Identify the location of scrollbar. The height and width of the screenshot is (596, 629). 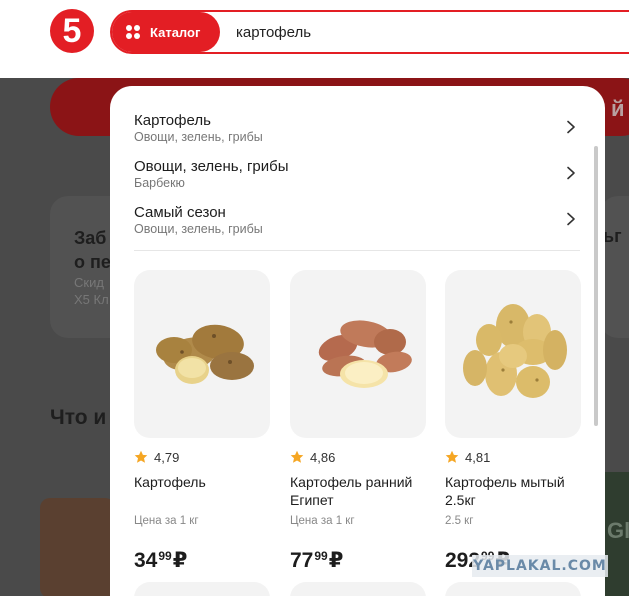
(596, 286).